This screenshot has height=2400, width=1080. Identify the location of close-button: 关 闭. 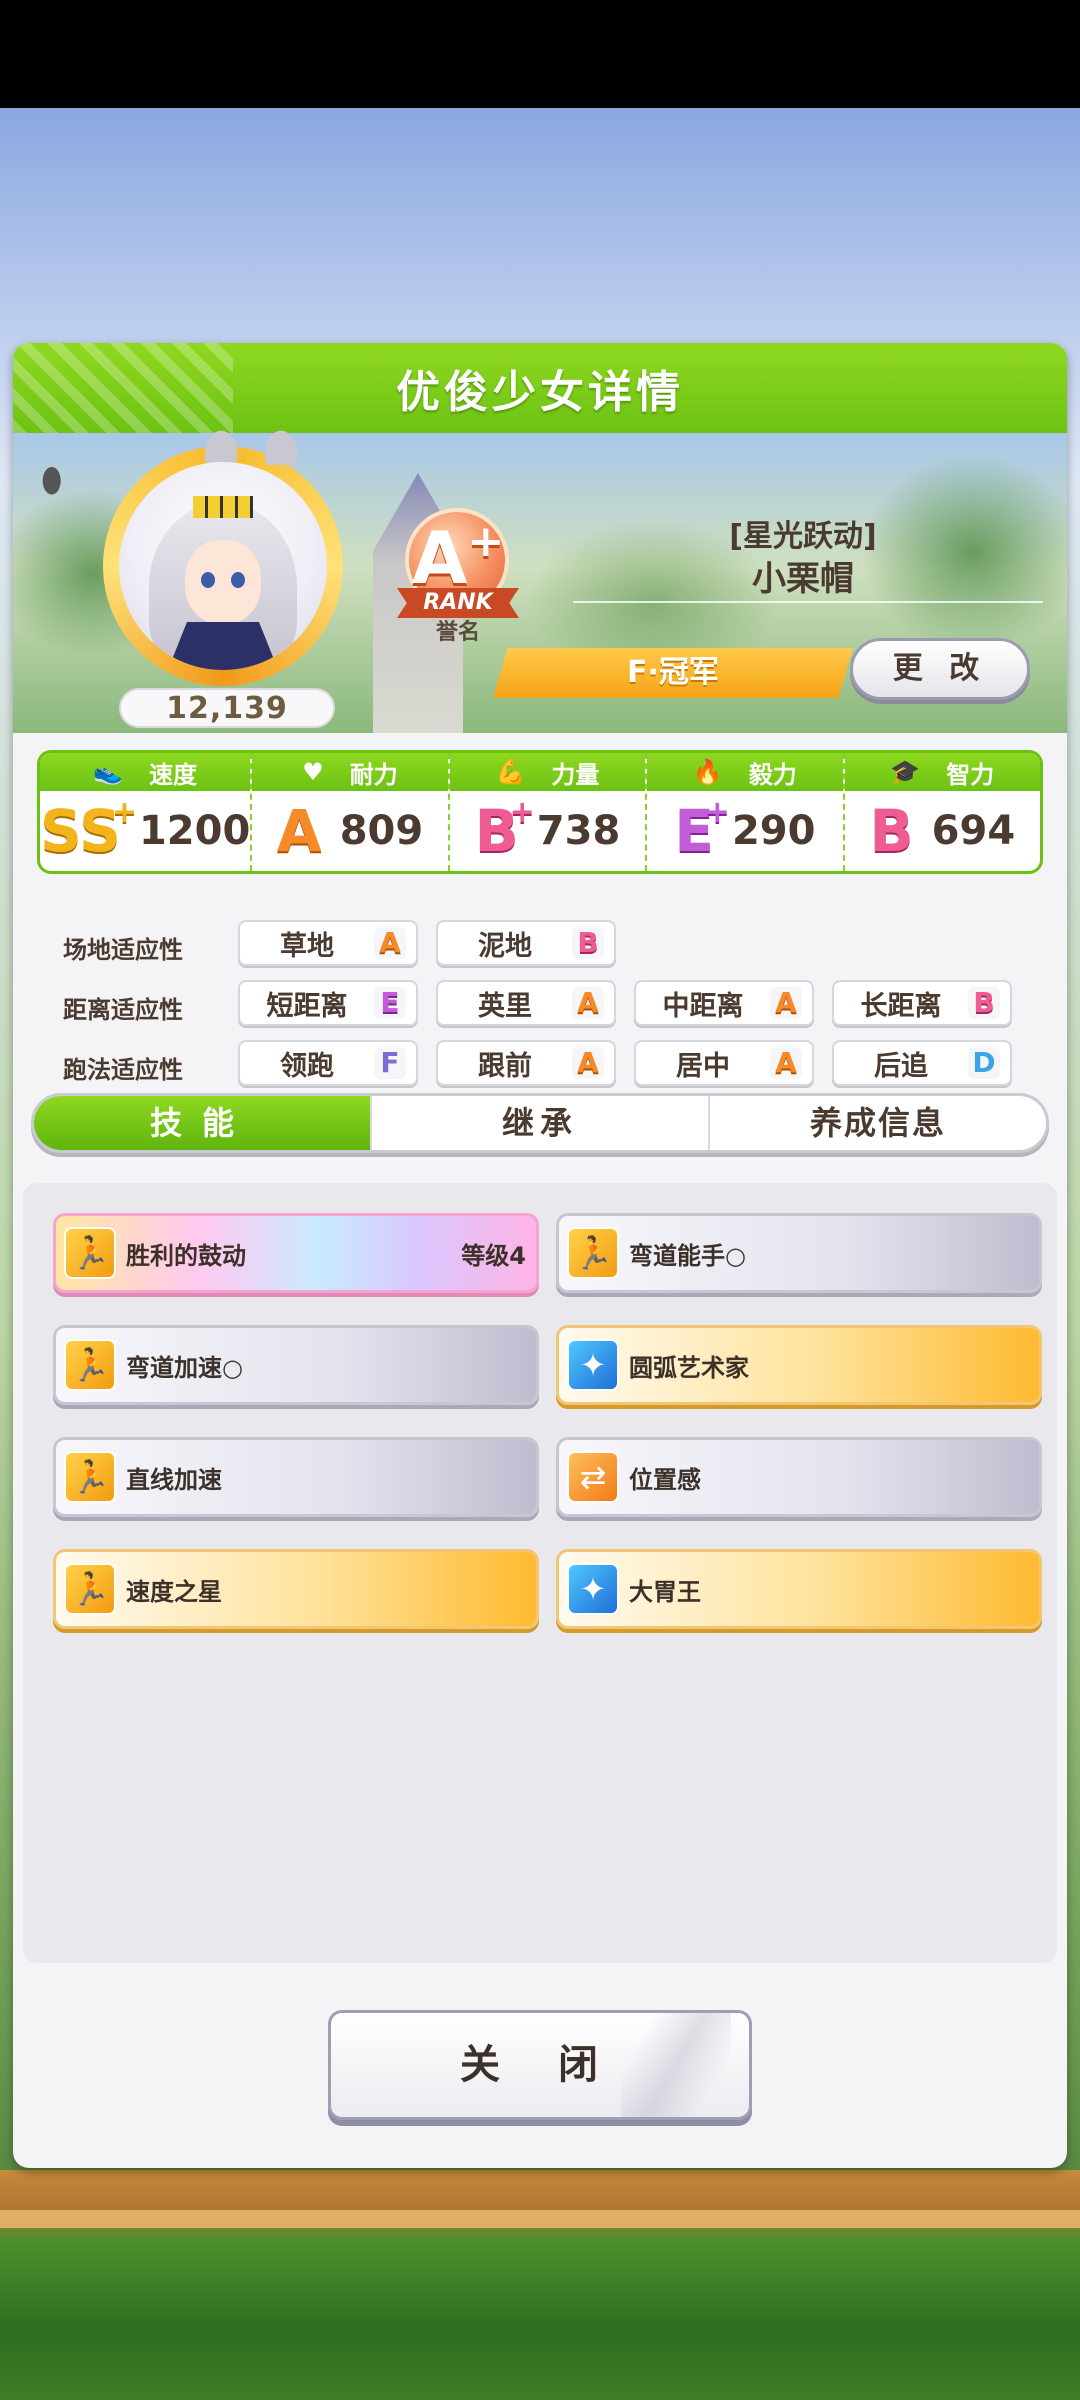
(540, 2065).